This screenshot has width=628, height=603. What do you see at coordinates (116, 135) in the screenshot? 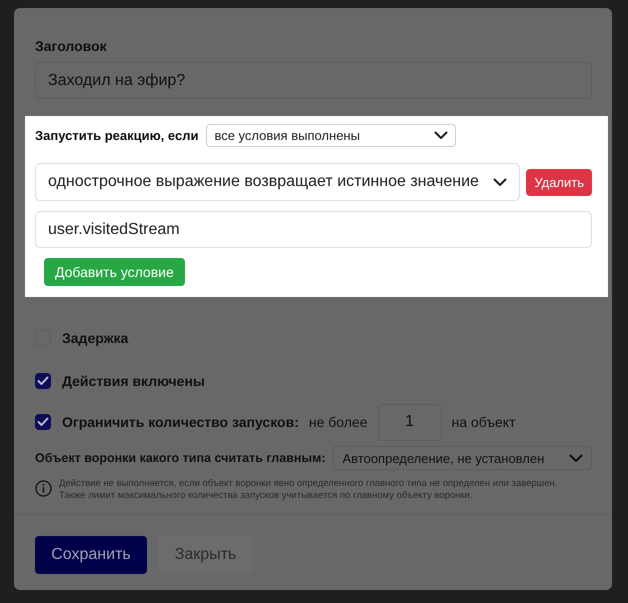
I see `condition-label: Запустить реакцию, если` at bounding box center [116, 135].